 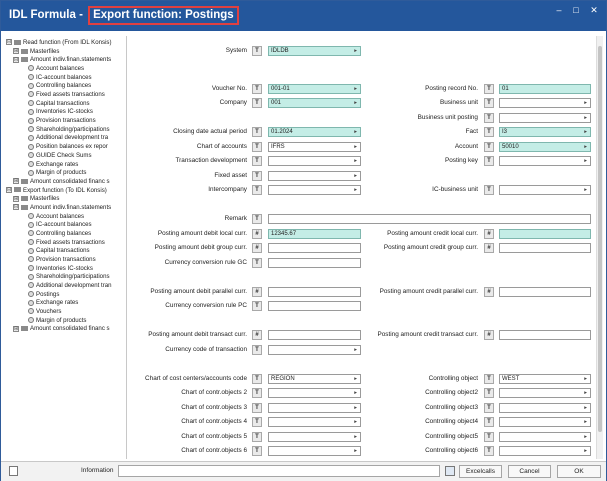 What do you see at coordinates (76, 103) in the screenshot?
I see `tree-node-rf-a5: Capital transactions` at bounding box center [76, 103].